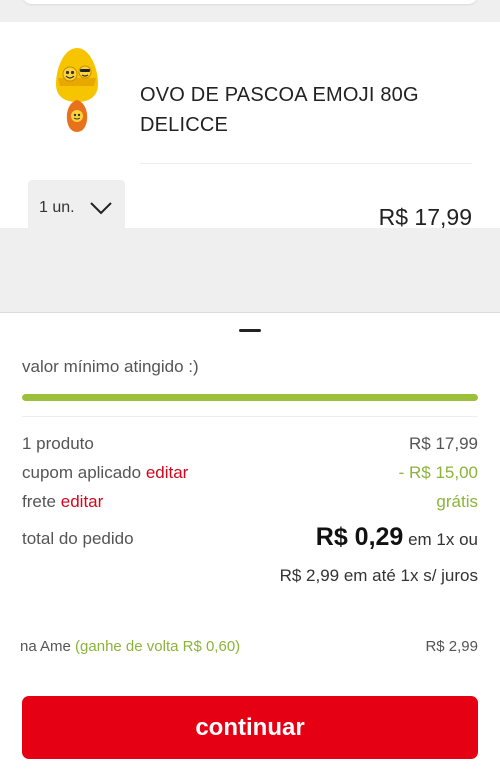 This screenshot has width=500, height=780. I want to click on minimum-progress-bar, so click(250, 397).